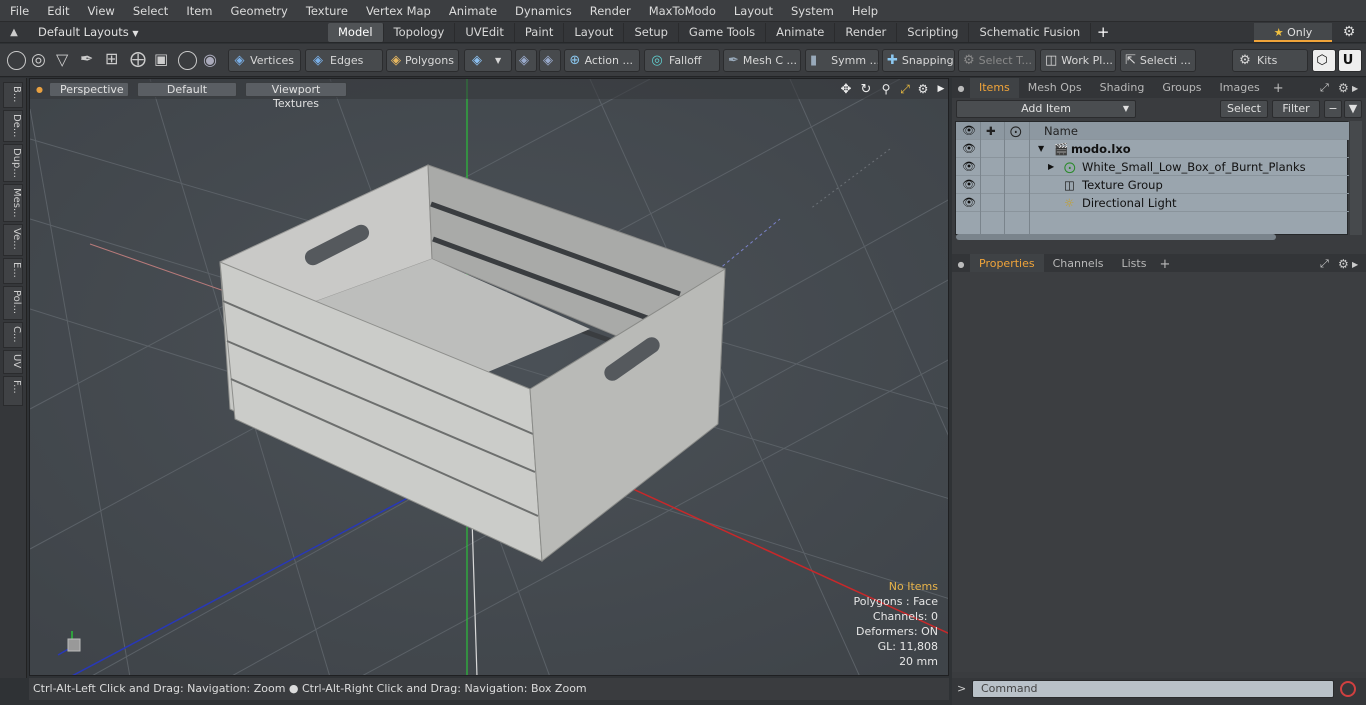  Describe the element at coordinates (14, 32) in the screenshot. I see `layout-up-icon: ▲` at that location.